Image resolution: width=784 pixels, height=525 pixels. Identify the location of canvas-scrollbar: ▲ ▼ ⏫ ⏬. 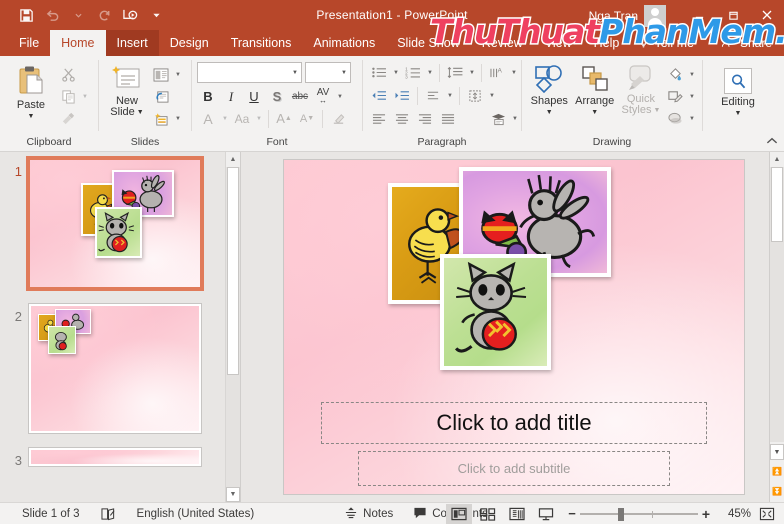
(776, 327).